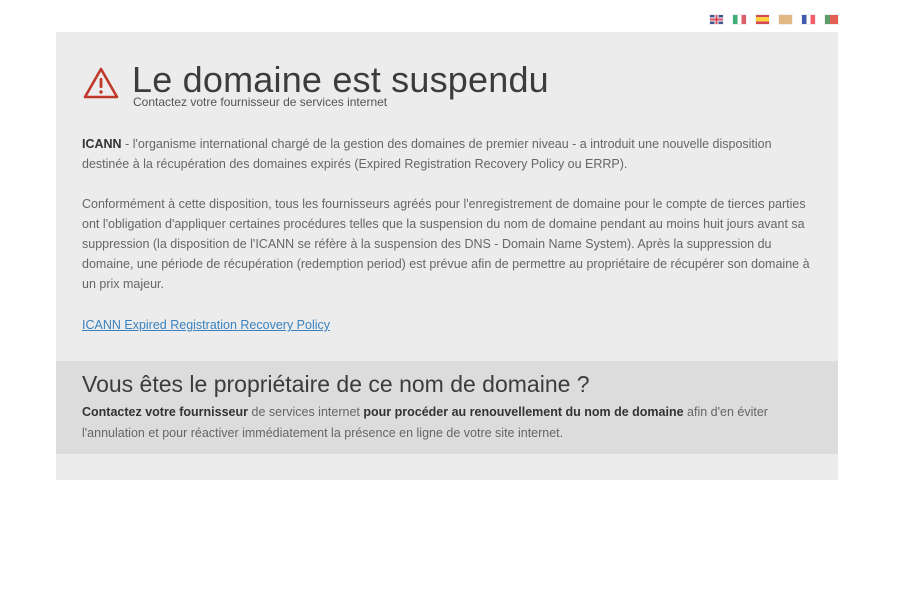  What do you see at coordinates (340, 79) in the screenshot?
I see `page-title: Le domaine est suspendu` at bounding box center [340, 79].